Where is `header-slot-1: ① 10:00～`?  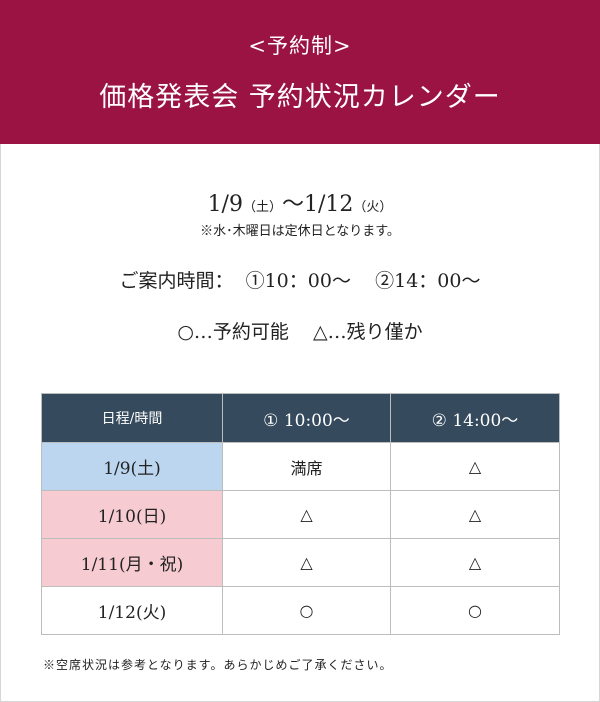 header-slot-1: ① 10:00～ is located at coordinates (306, 418).